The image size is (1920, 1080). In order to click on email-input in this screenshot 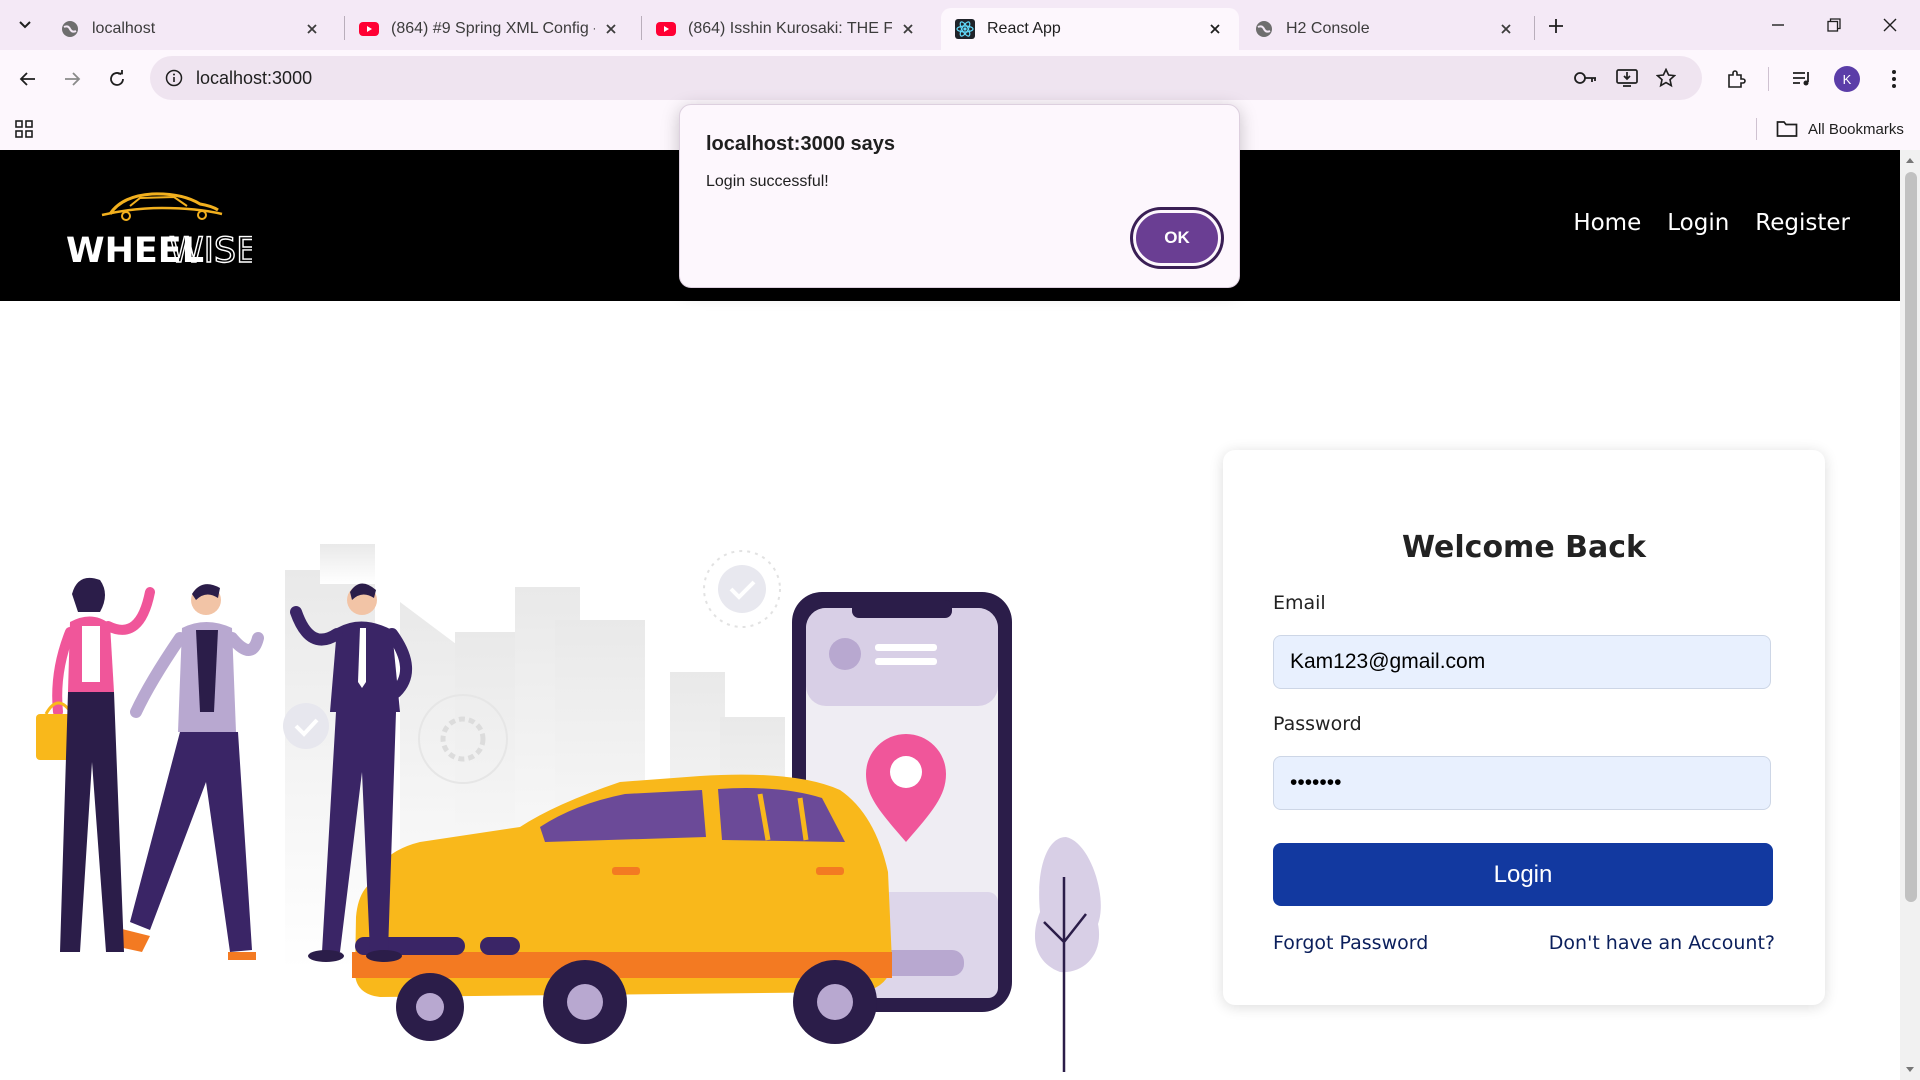, I will do `click(1522, 662)`.